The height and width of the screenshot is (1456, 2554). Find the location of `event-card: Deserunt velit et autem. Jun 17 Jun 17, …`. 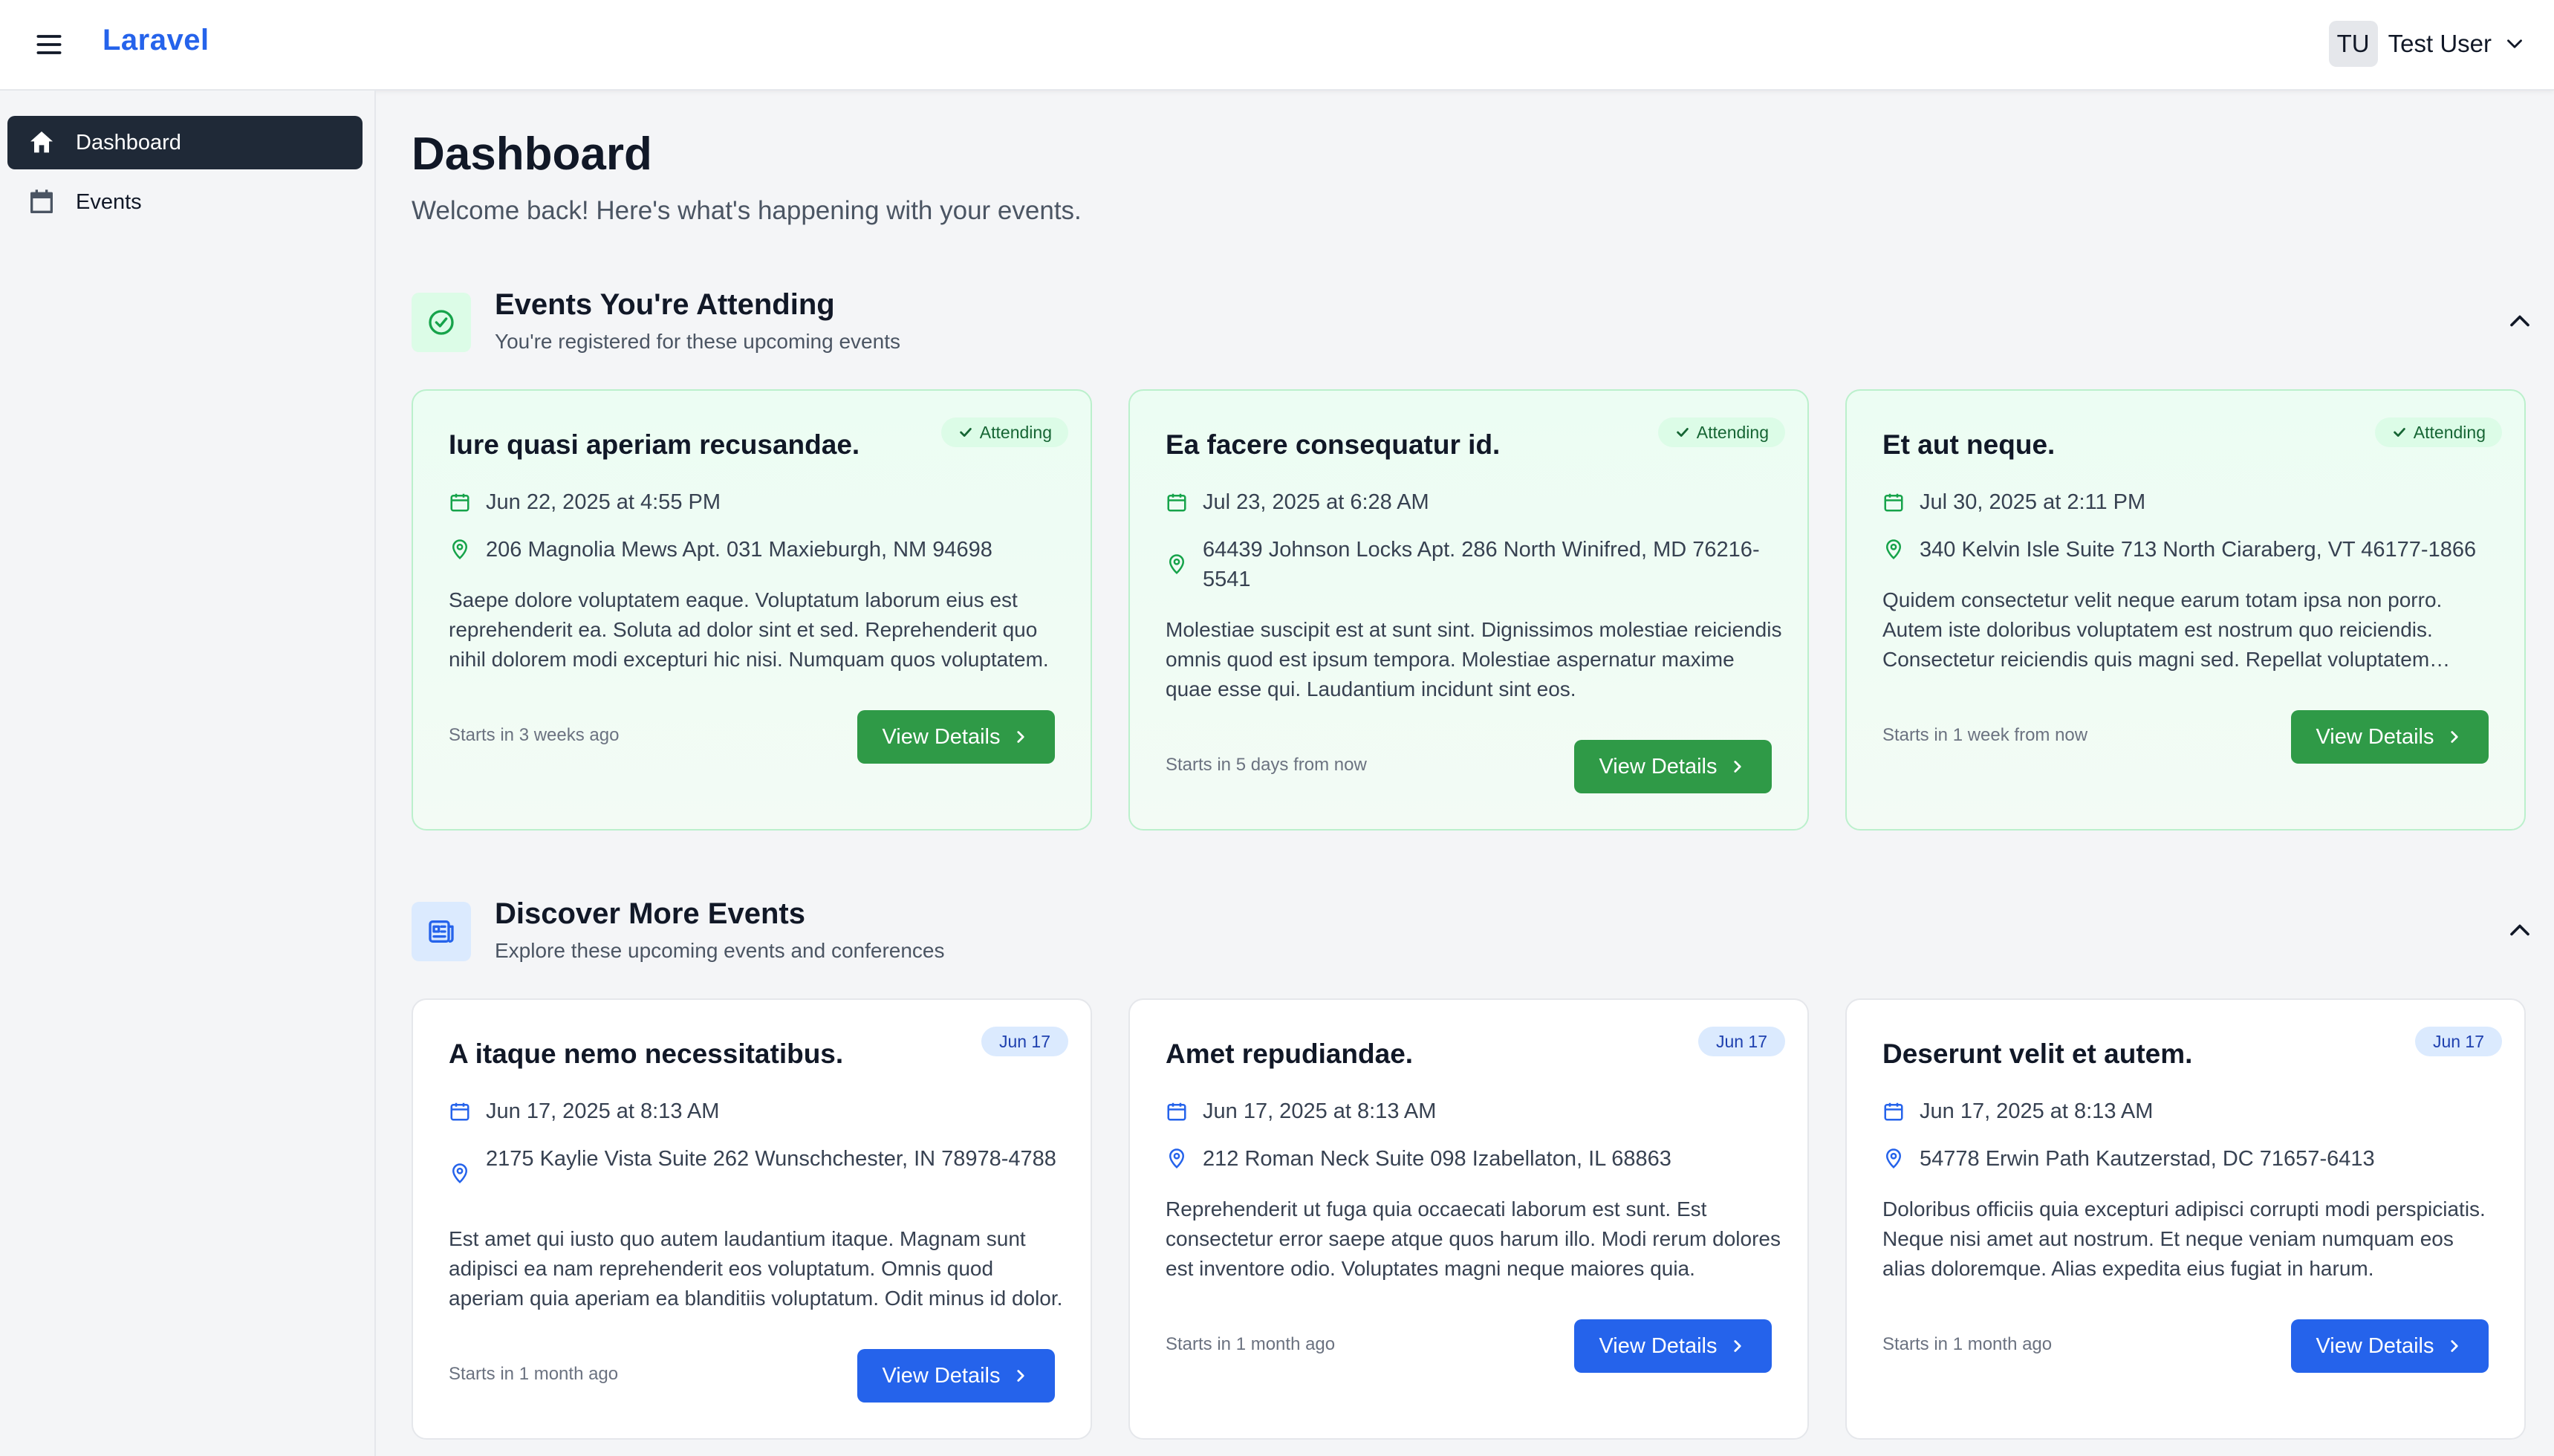

event-card: Deserunt velit et autem. Jun 17 Jun 17, … is located at coordinates (2185, 1219).